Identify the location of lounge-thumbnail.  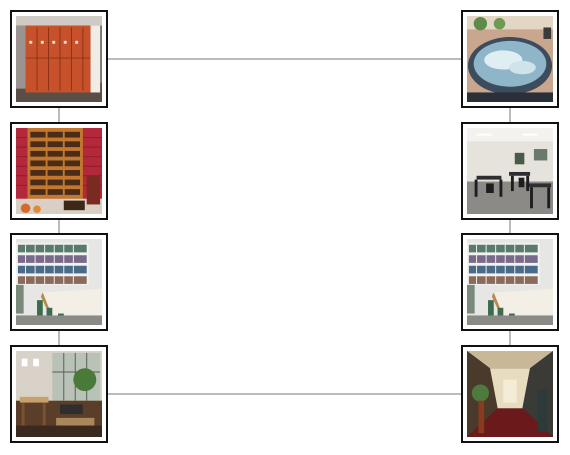
(59, 394).